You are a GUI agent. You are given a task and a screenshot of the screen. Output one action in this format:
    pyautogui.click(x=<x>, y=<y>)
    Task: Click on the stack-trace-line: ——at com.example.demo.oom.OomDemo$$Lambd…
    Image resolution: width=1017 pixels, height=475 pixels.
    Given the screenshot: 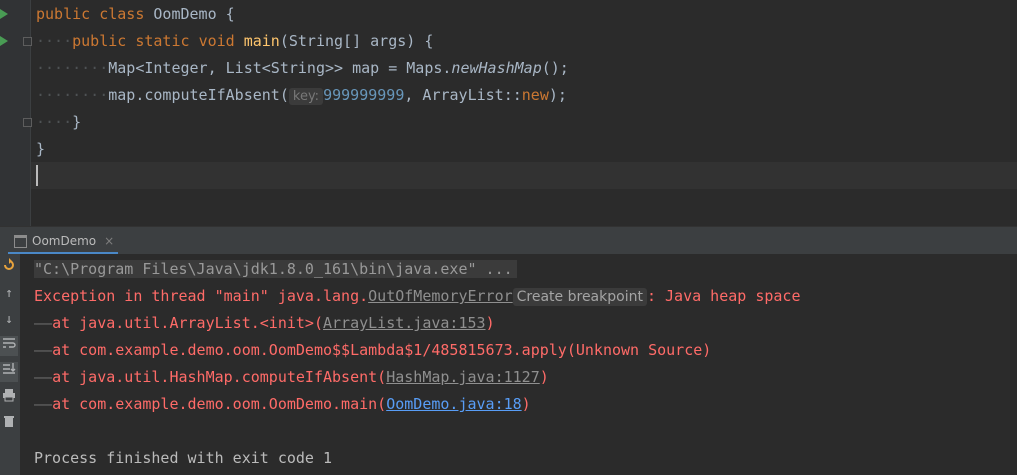 What is the action you would take?
    pyautogui.click(x=373, y=350)
    